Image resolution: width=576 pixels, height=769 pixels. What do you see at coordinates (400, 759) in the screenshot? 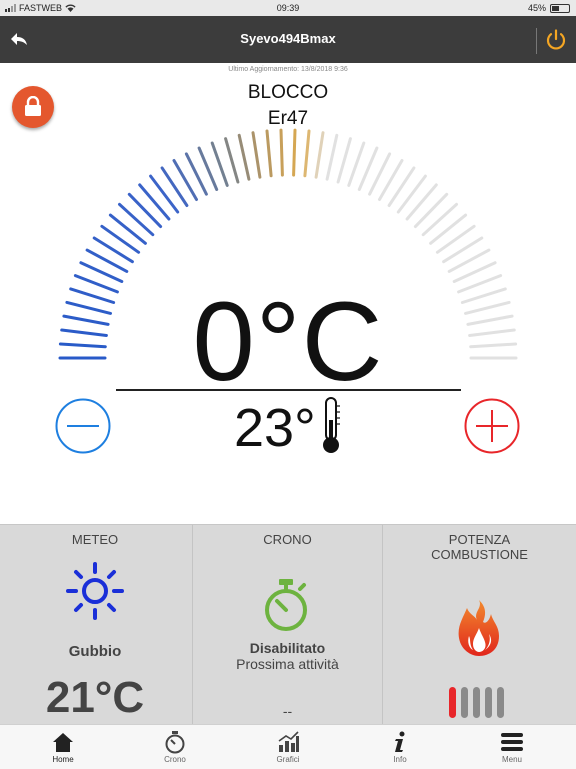
I see `tab-label: Info` at bounding box center [400, 759].